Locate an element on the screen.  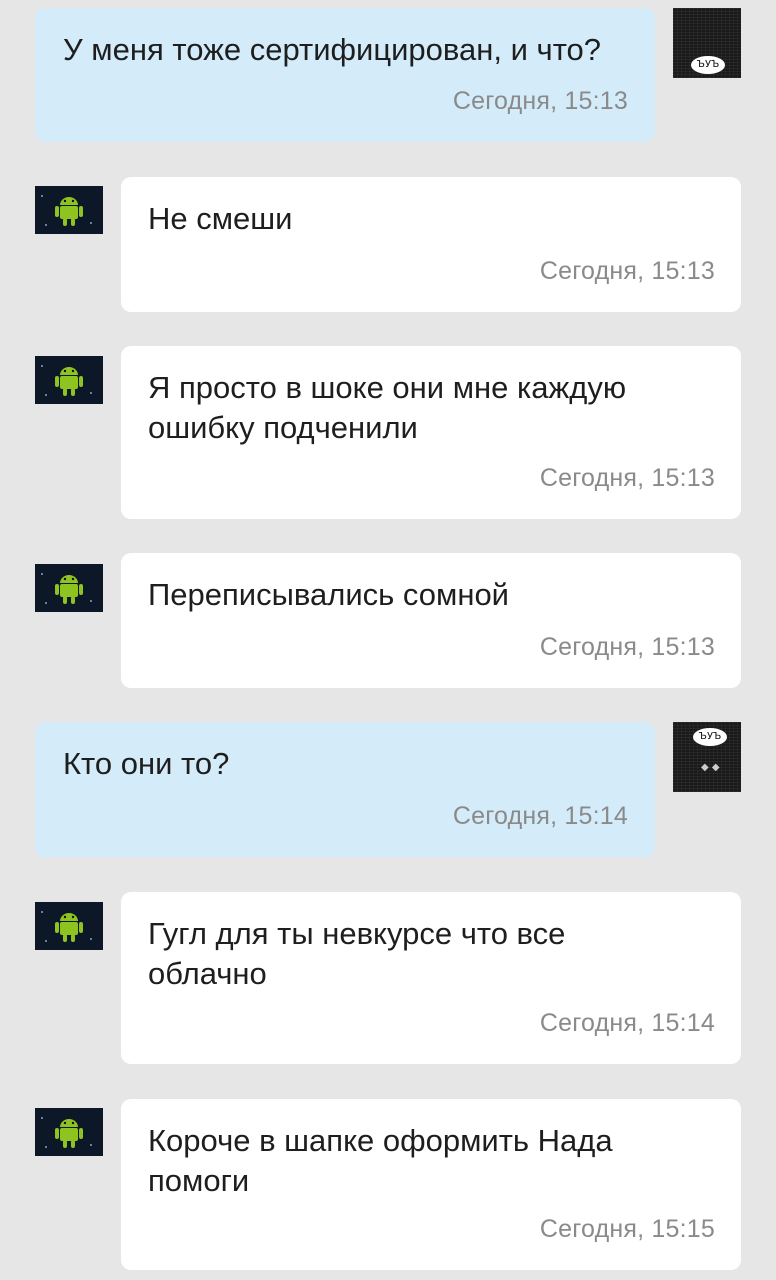
message-text: У меня тоже сертифицирован, и что? is located at coordinates (332, 49).